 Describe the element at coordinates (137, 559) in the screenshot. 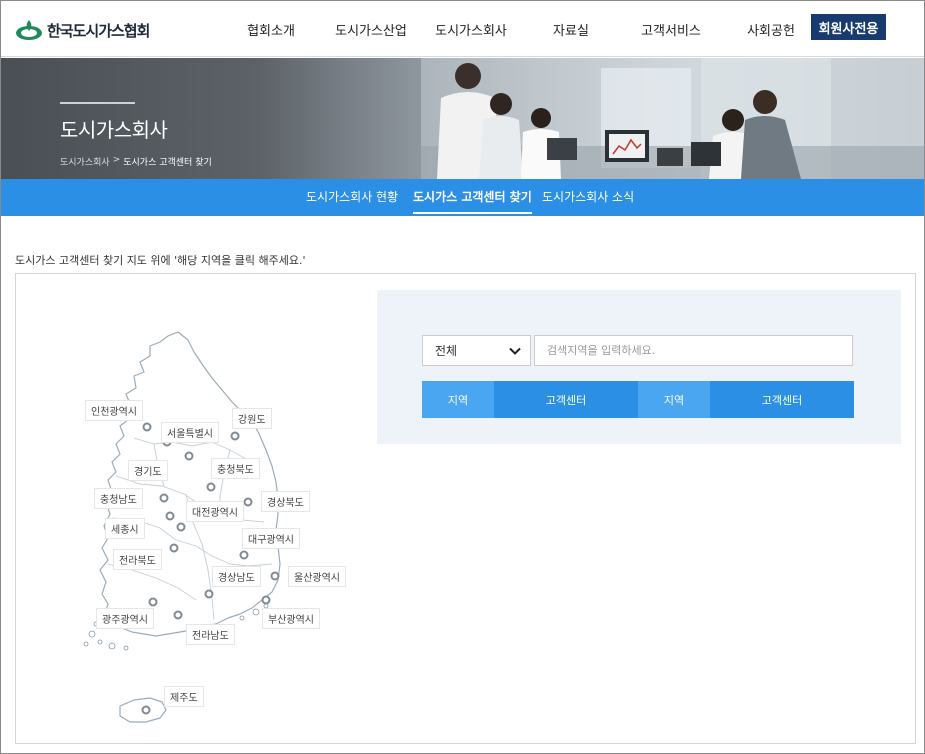

I see `region-label-jeonbuk: 전라북도` at that location.